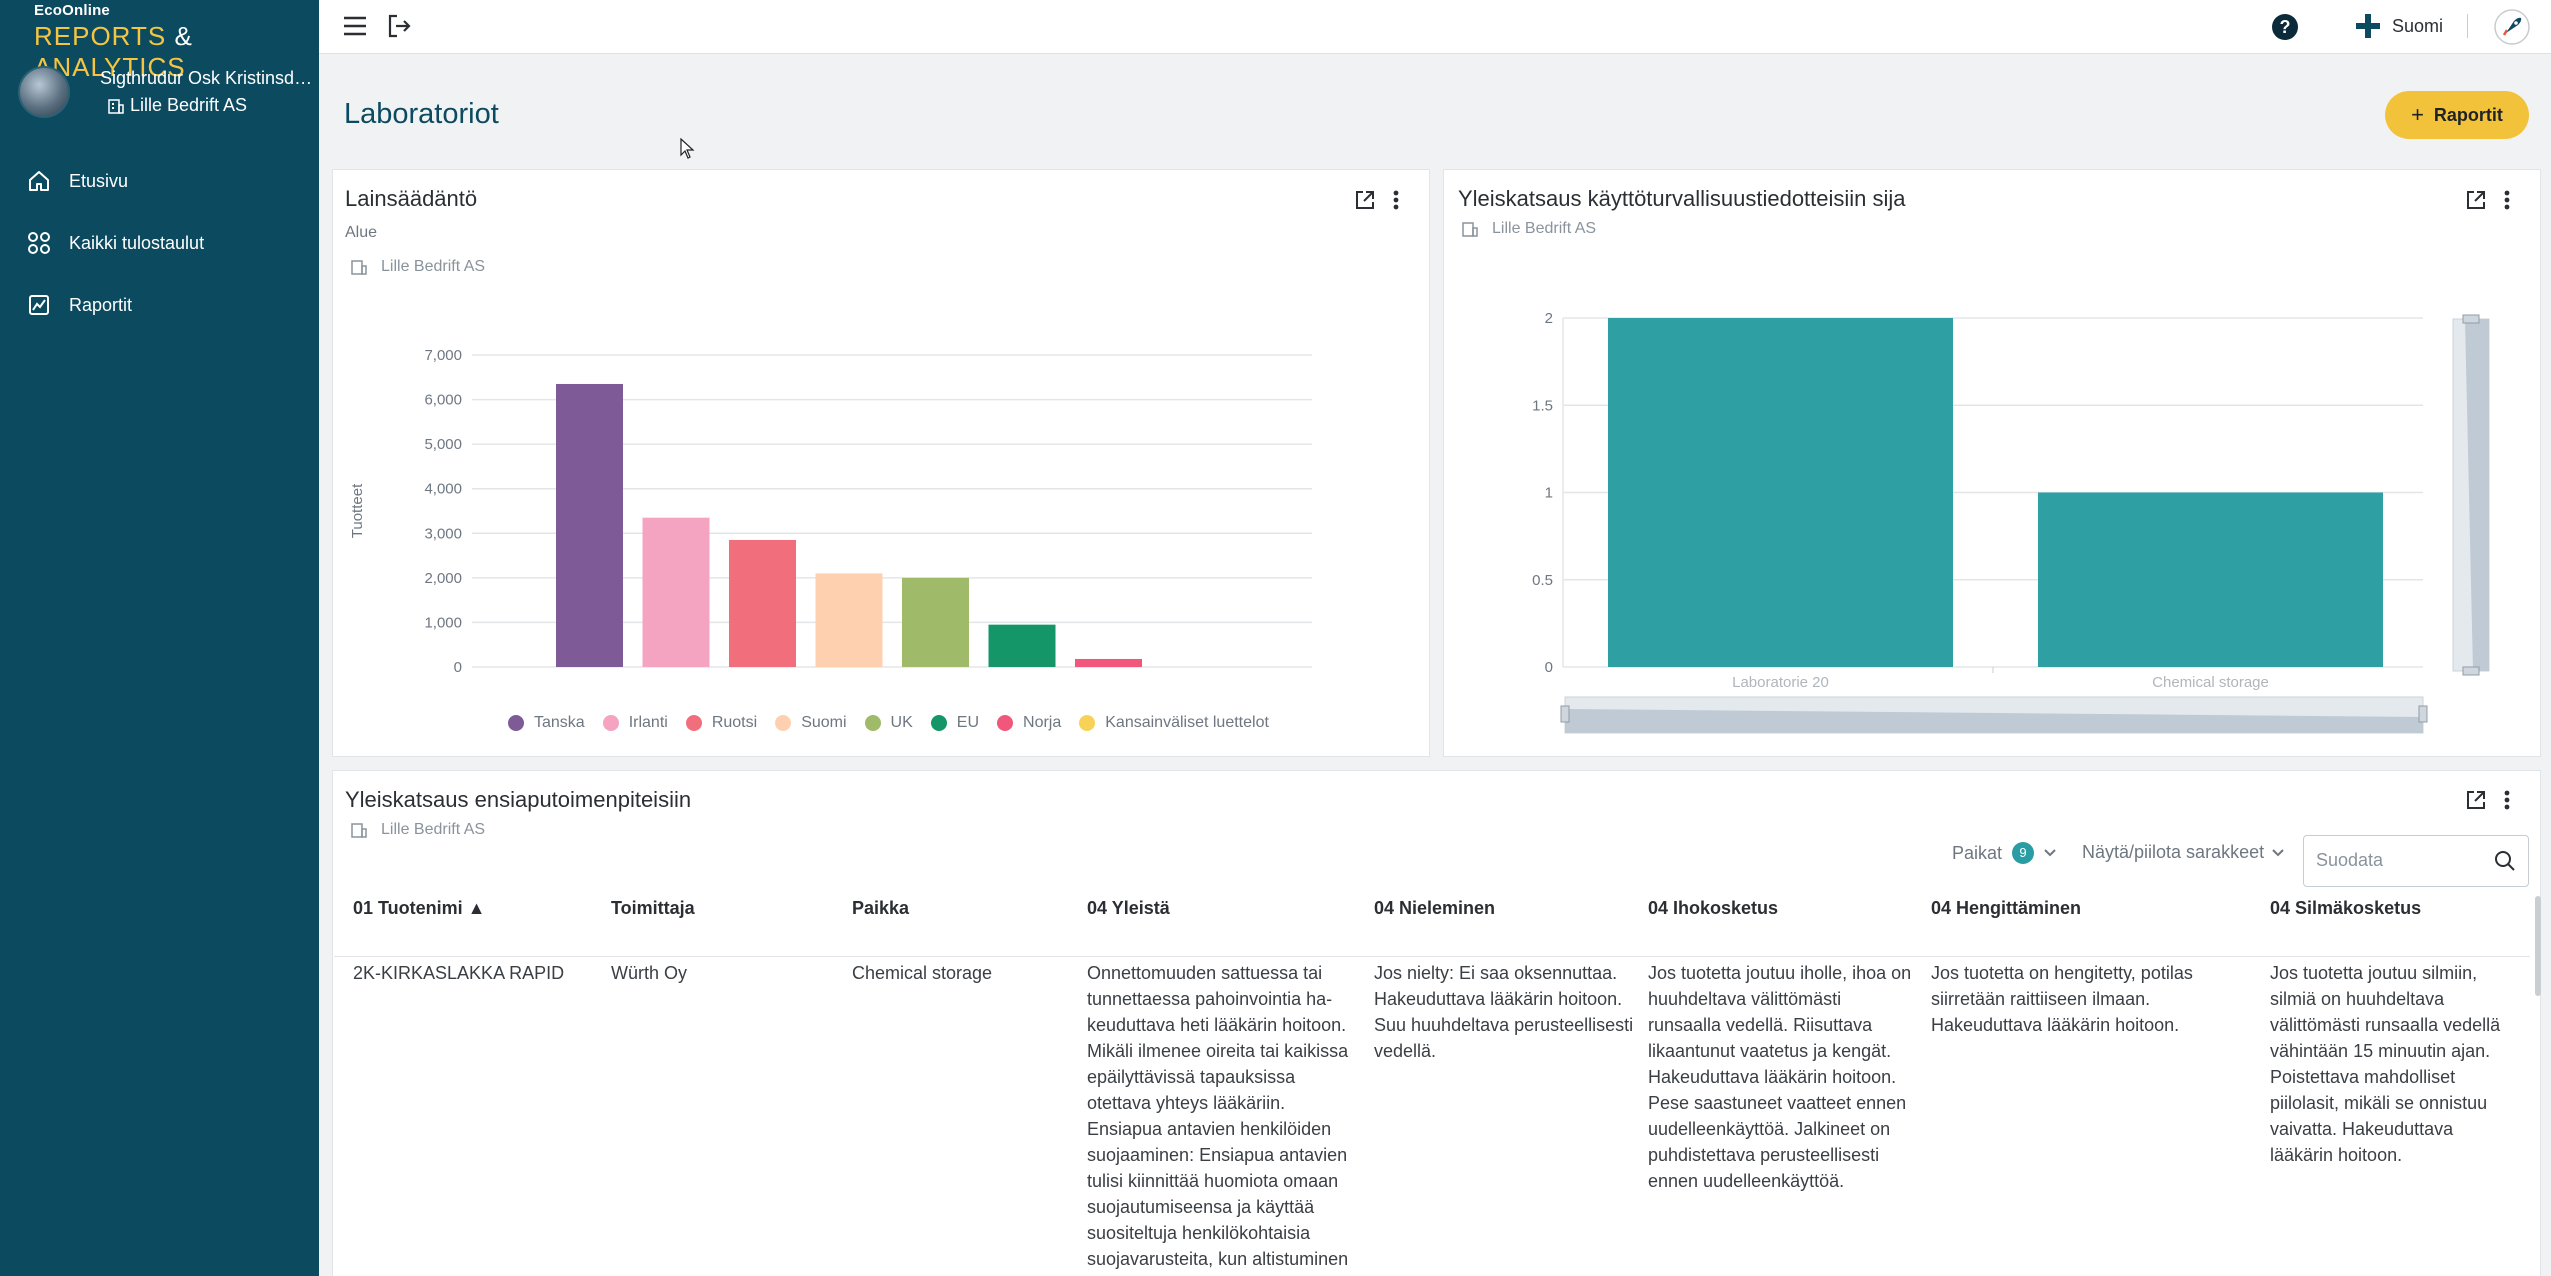 The height and width of the screenshot is (1276, 2551). What do you see at coordinates (1186, 1103) in the screenshot?
I see `cell-line: otettava yhteys lääkäriin.` at bounding box center [1186, 1103].